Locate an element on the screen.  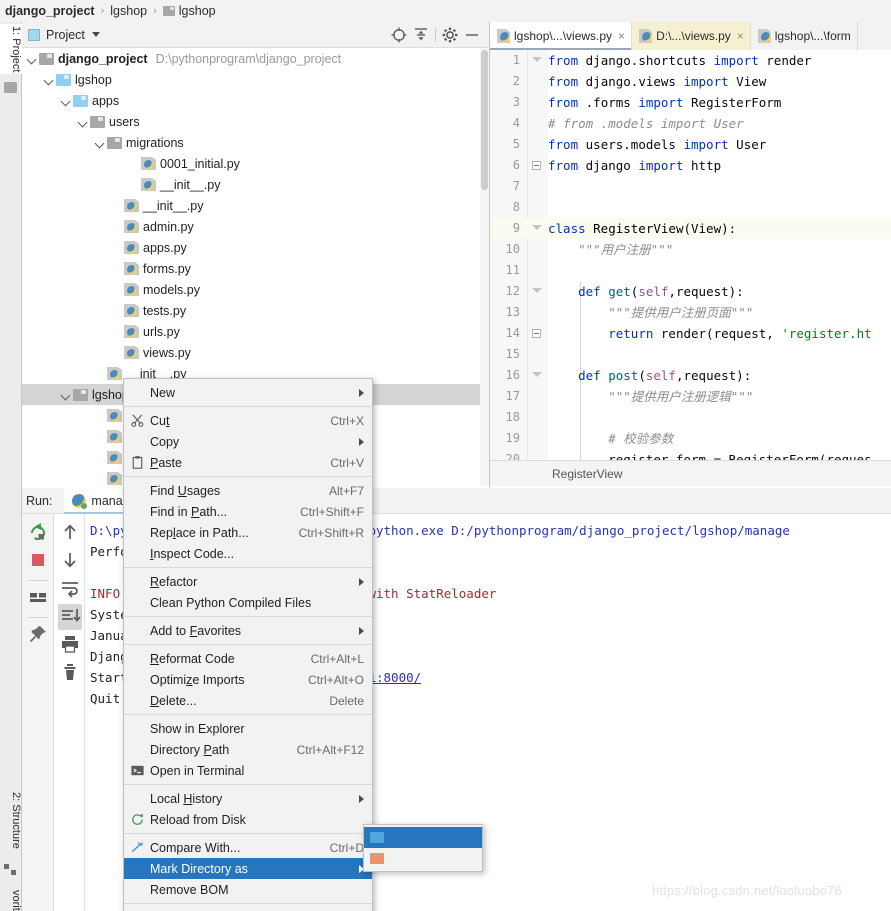
tree-row: 0001_initial.py is located at coordinates (255, 163).